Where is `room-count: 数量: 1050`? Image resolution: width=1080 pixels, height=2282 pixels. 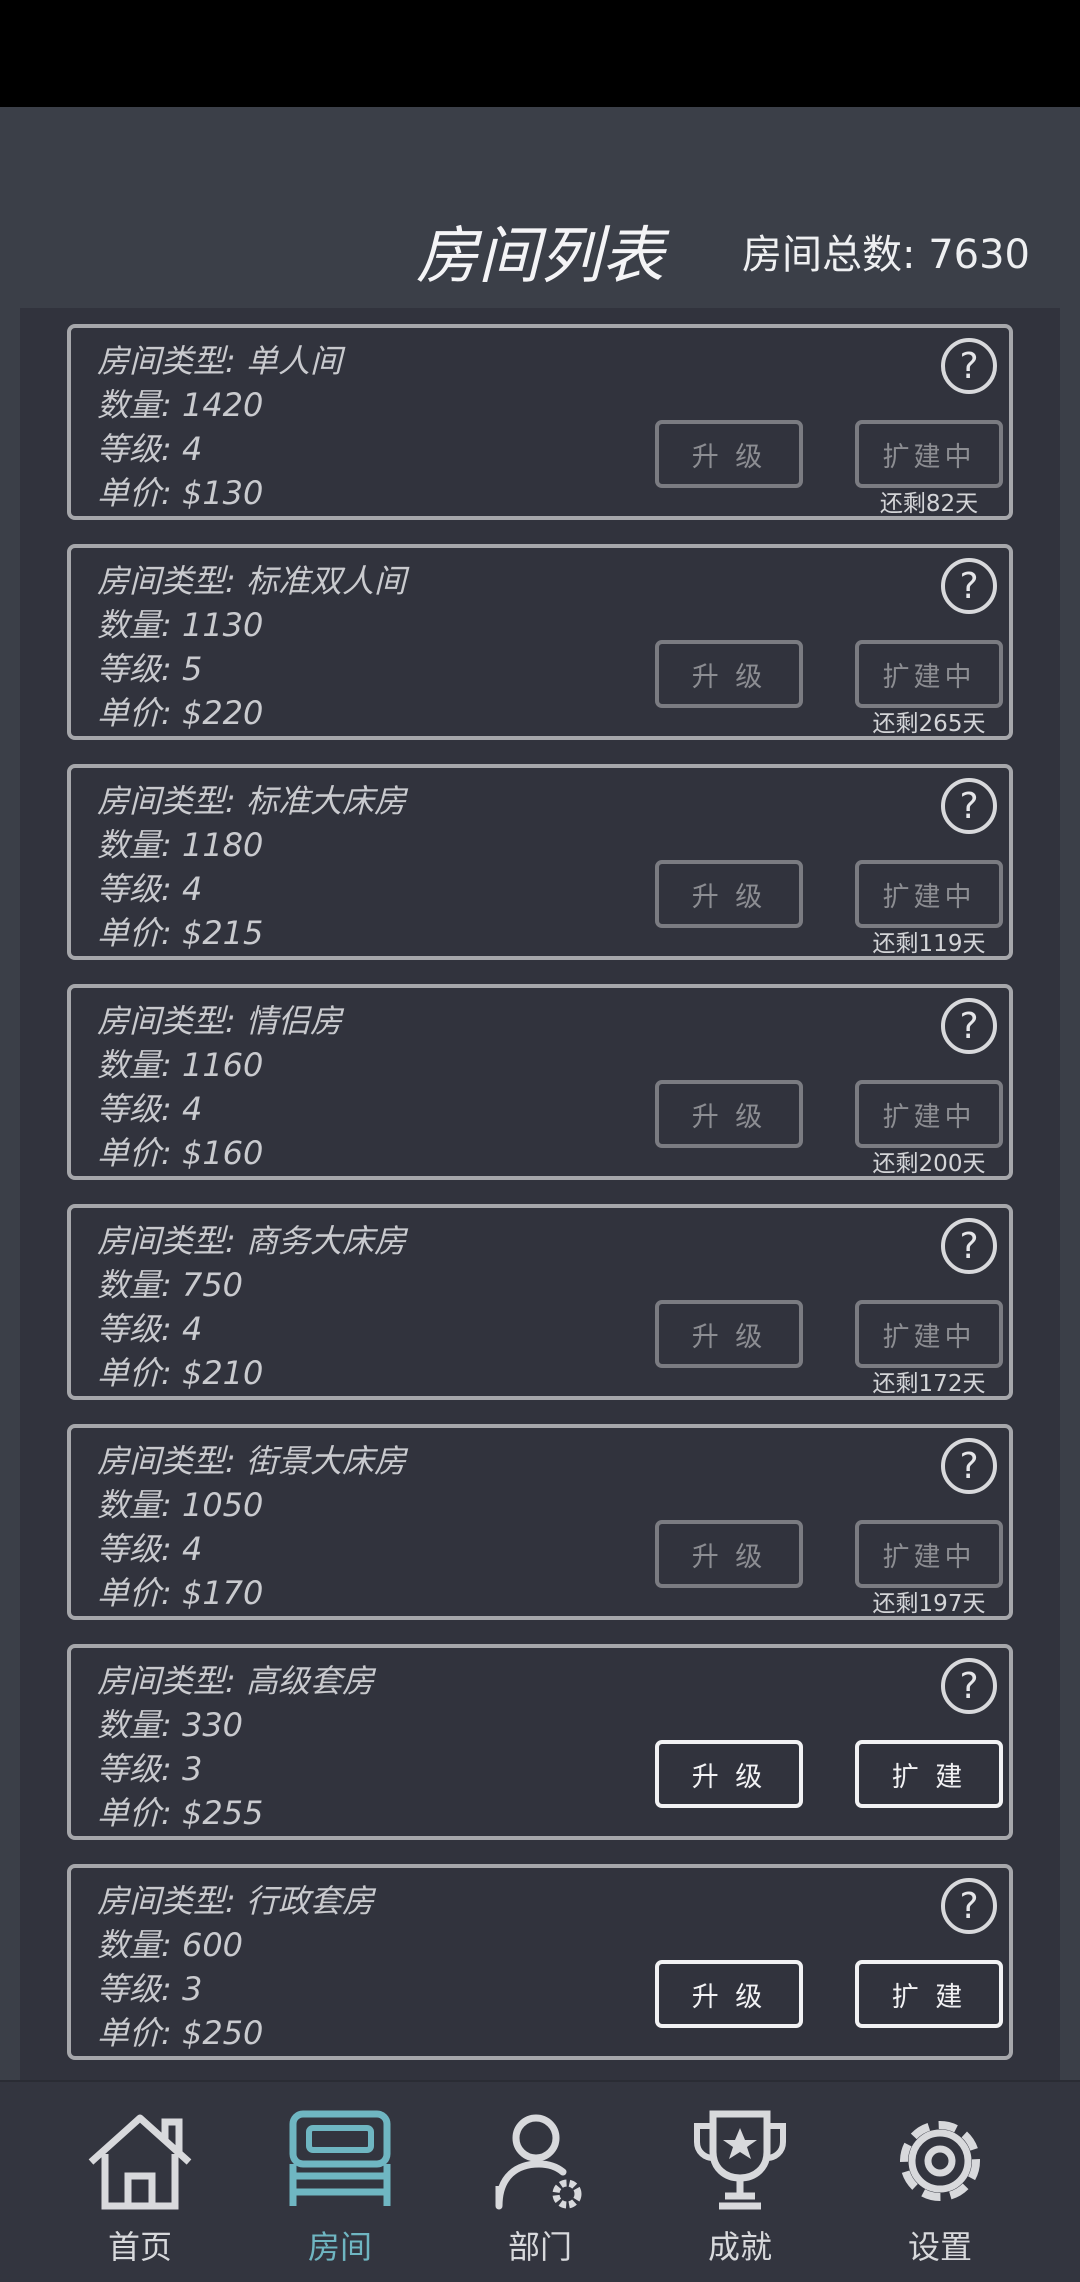
room-count: 数量: 1050 is located at coordinates (180, 1505).